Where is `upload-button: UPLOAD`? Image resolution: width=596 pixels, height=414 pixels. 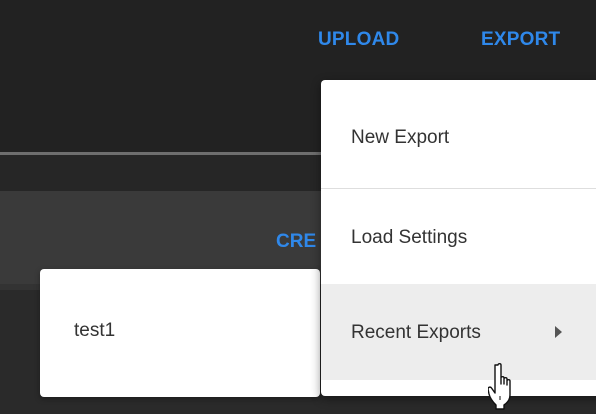 upload-button: UPLOAD is located at coordinates (358, 40).